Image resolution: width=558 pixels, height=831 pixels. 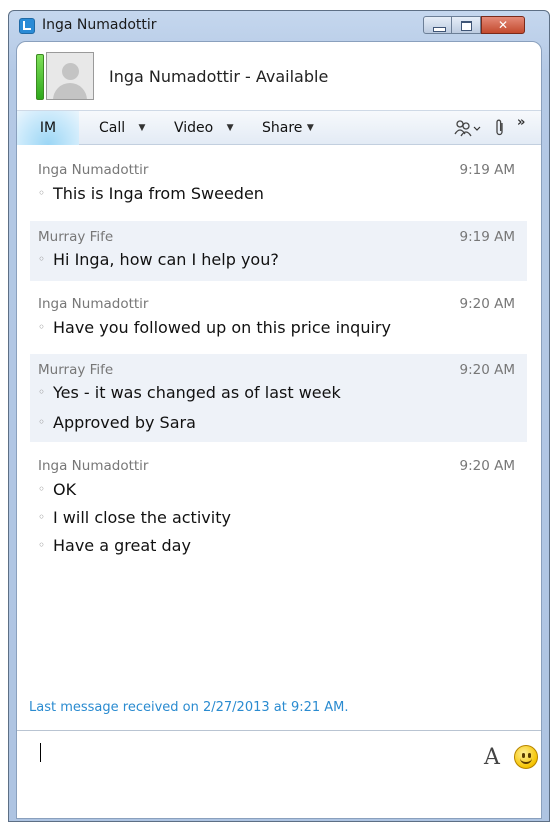 What do you see at coordinates (70, 71) in the screenshot?
I see `avatar-placeholder-head` at bounding box center [70, 71].